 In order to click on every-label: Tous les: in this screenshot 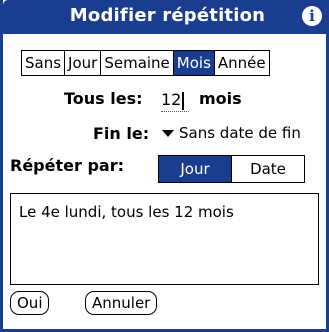, I will do `click(103, 98)`.